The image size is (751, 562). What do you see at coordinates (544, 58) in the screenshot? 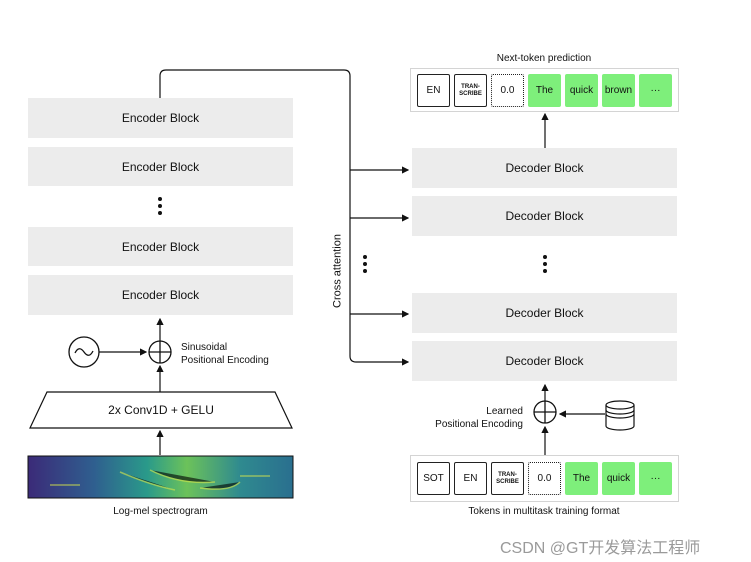
I see `next-token-title: Next-token prediction` at bounding box center [544, 58].